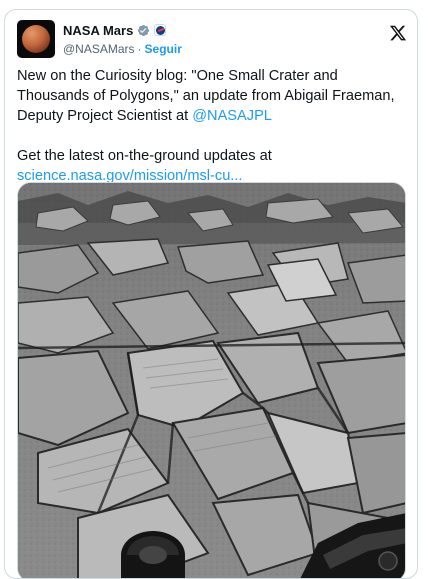  What do you see at coordinates (144, 30) in the screenshot?
I see `verified-badge-icon` at bounding box center [144, 30].